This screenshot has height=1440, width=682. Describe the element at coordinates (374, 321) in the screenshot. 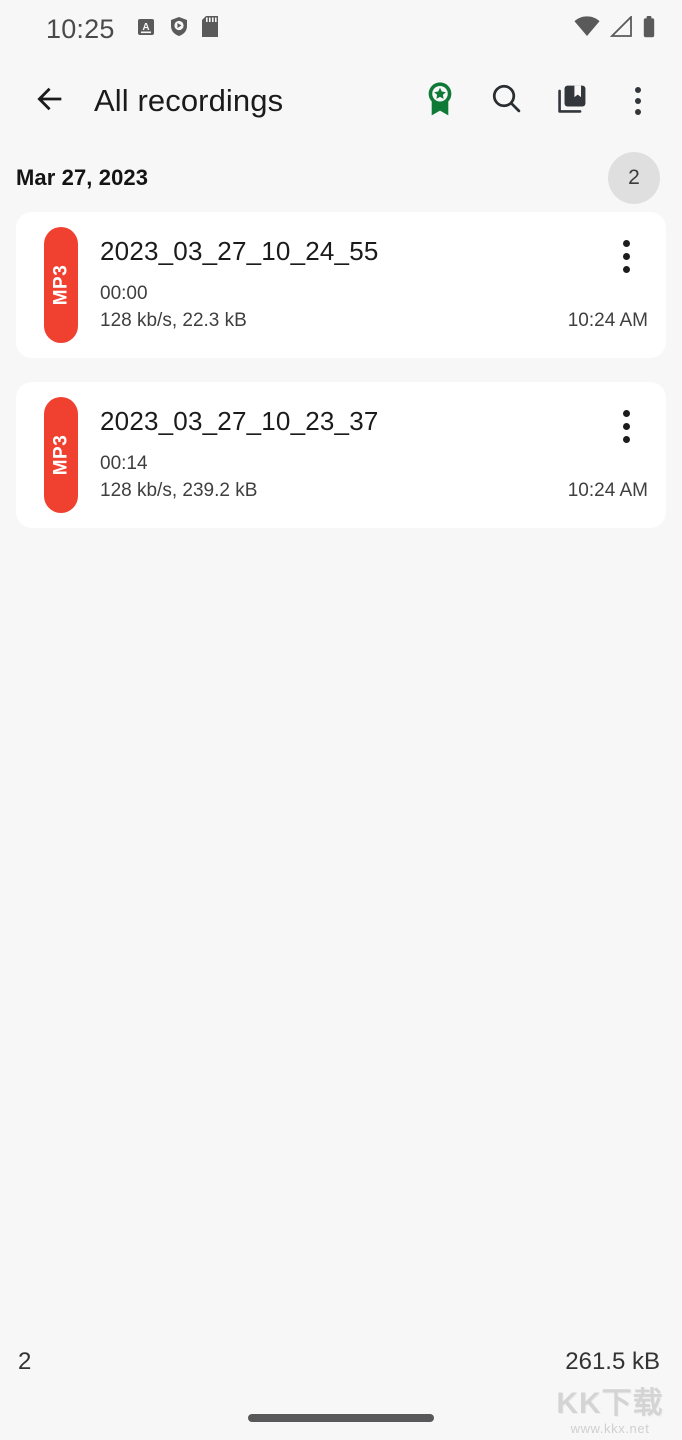

I see `recording-meta-row: 128 kb/s, 22.3 kB 10:24 AM` at that location.